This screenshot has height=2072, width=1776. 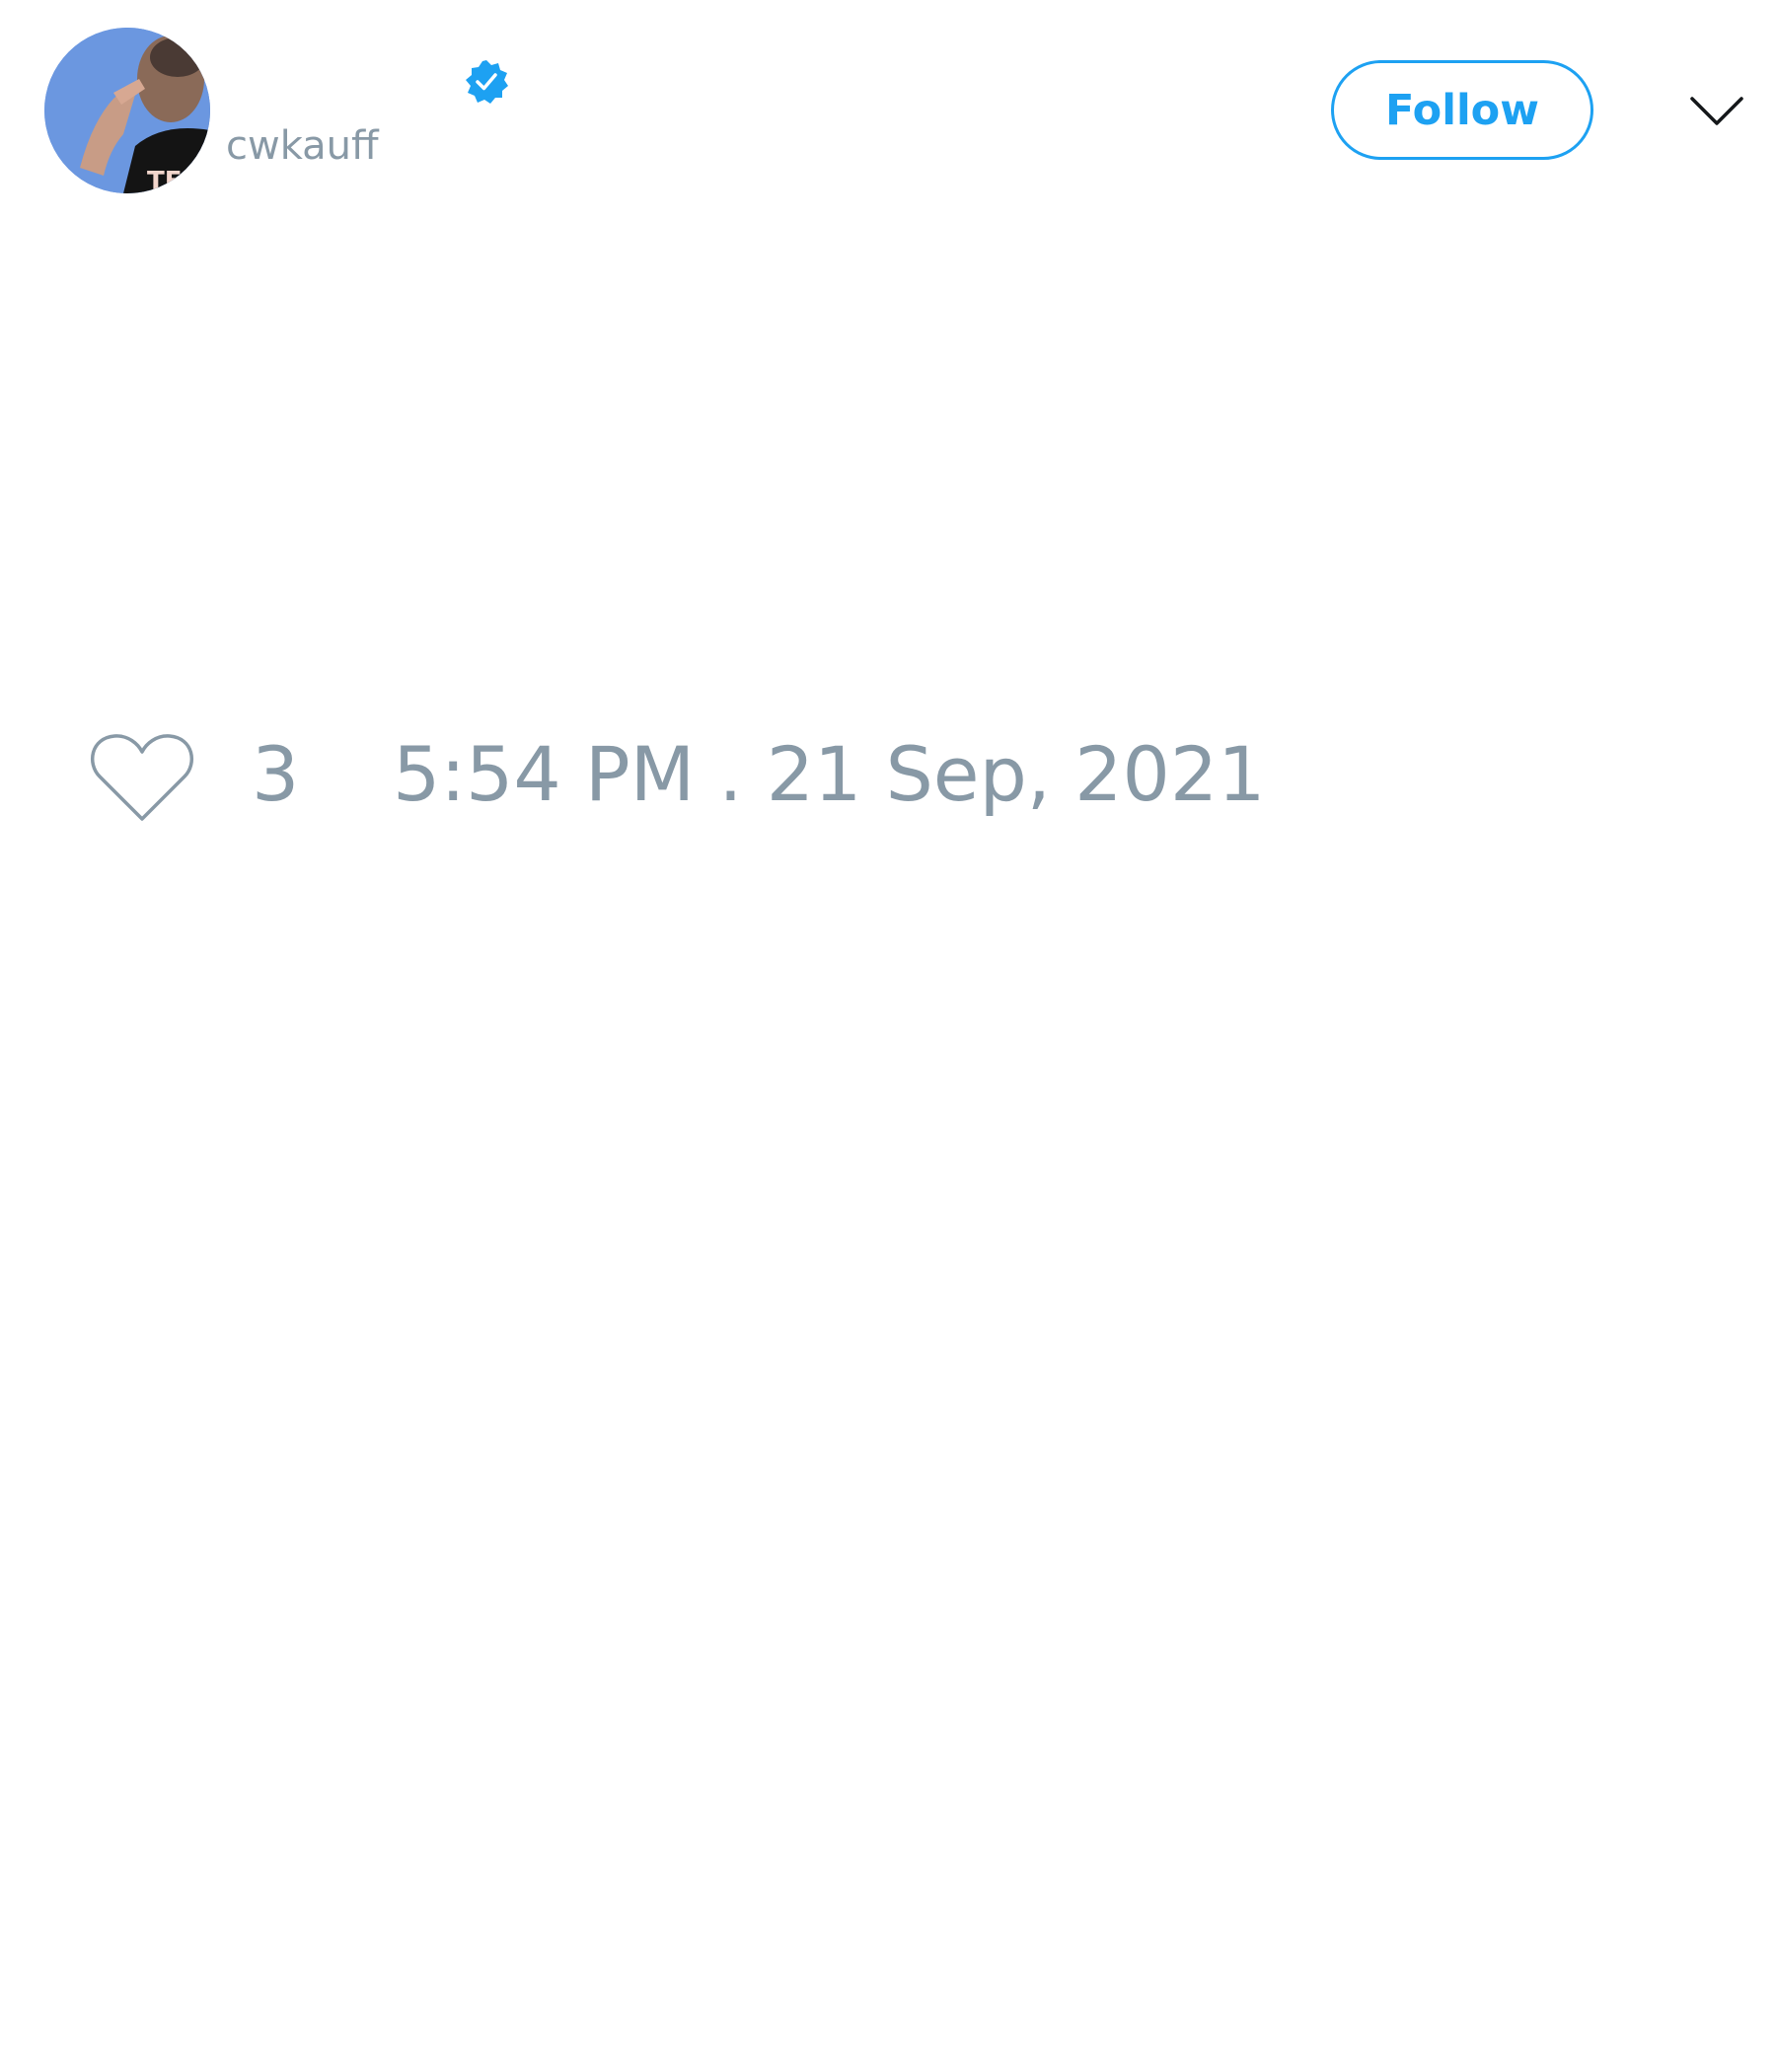 What do you see at coordinates (487, 82) in the screenshot?
I see `verified-badge-icon` at bounding box center [487, 82].